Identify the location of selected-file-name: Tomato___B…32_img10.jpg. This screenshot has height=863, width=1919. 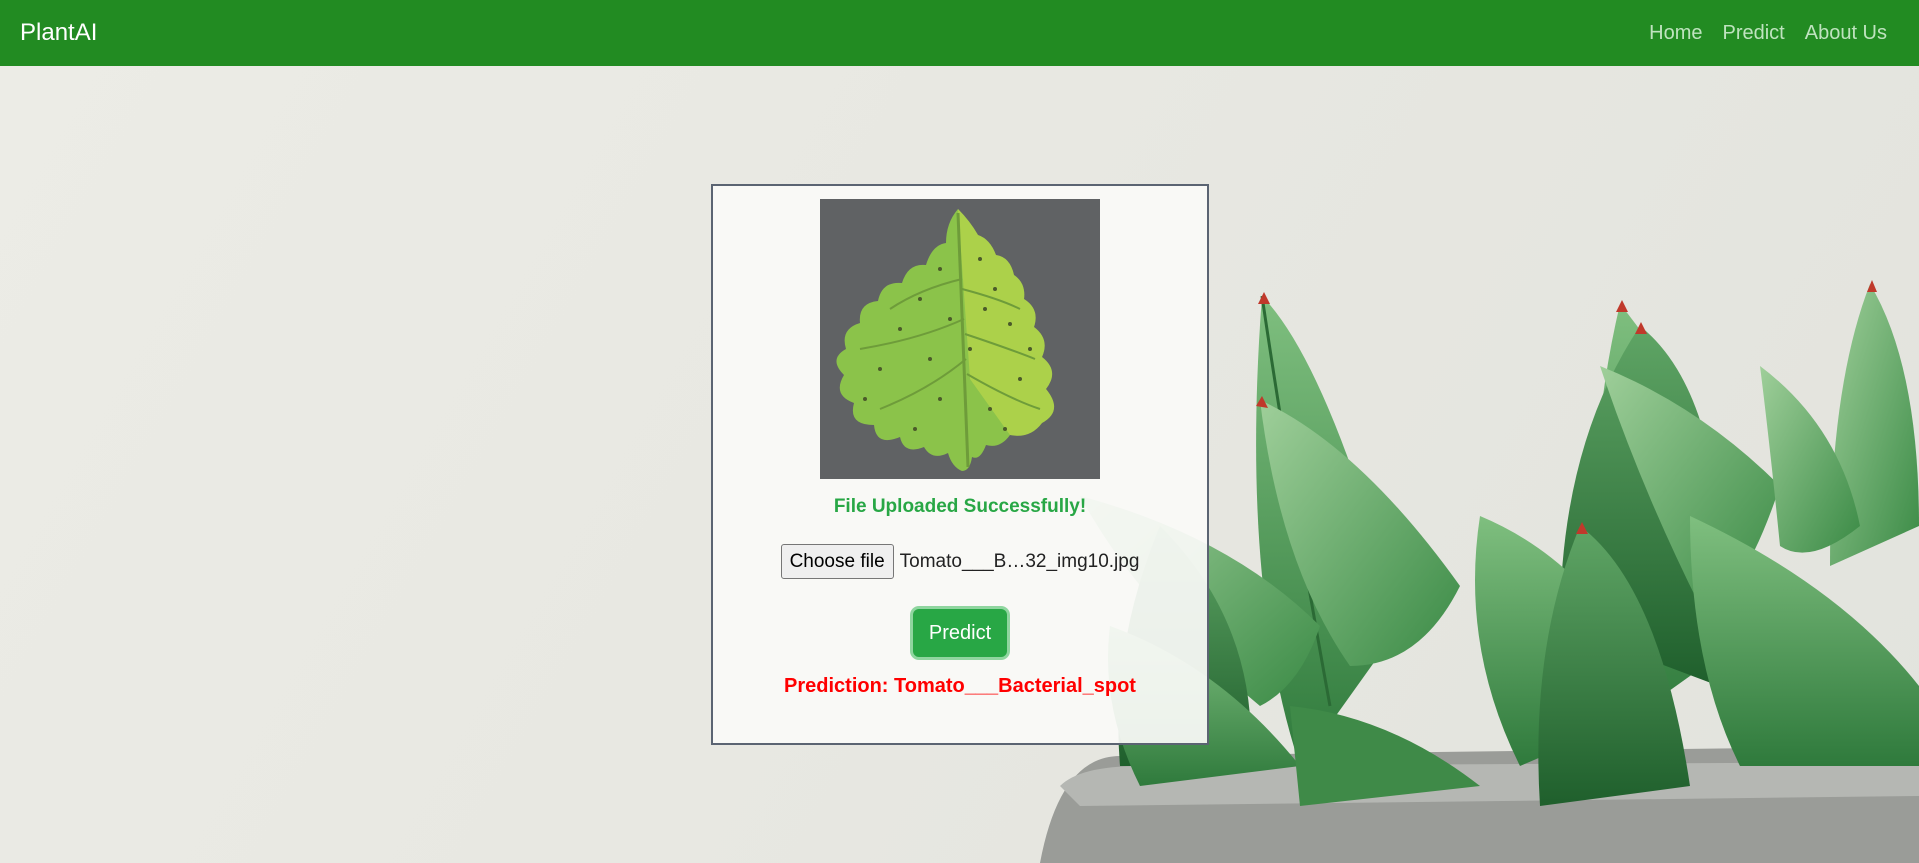
(1019, 561).